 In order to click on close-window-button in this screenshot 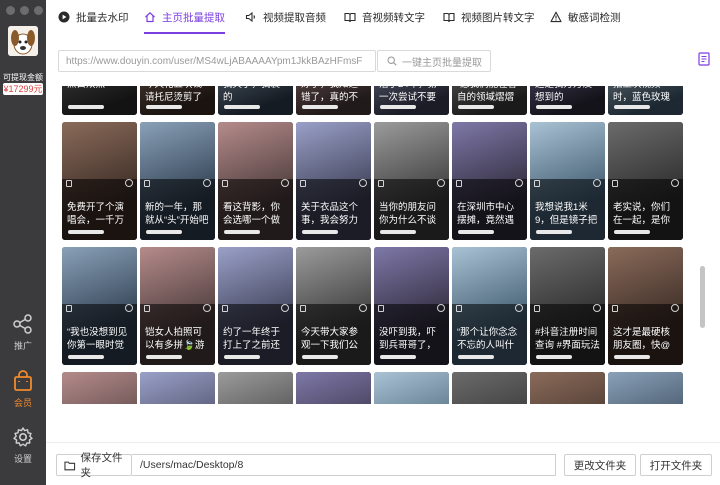, I will do `click(10, 10)`.